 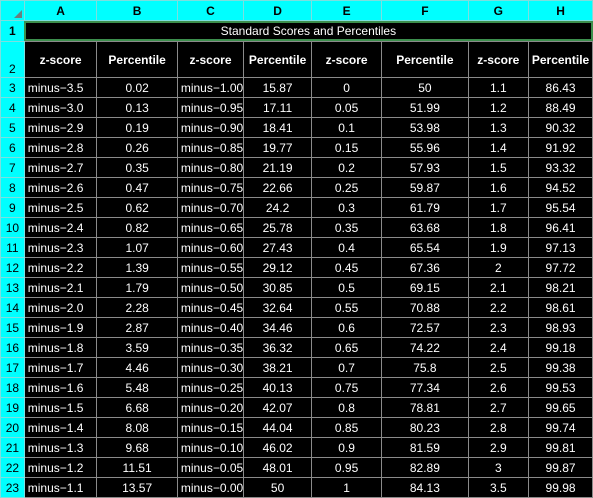 I want to click on zscore-cell: 0, so click(x=346, y=87).